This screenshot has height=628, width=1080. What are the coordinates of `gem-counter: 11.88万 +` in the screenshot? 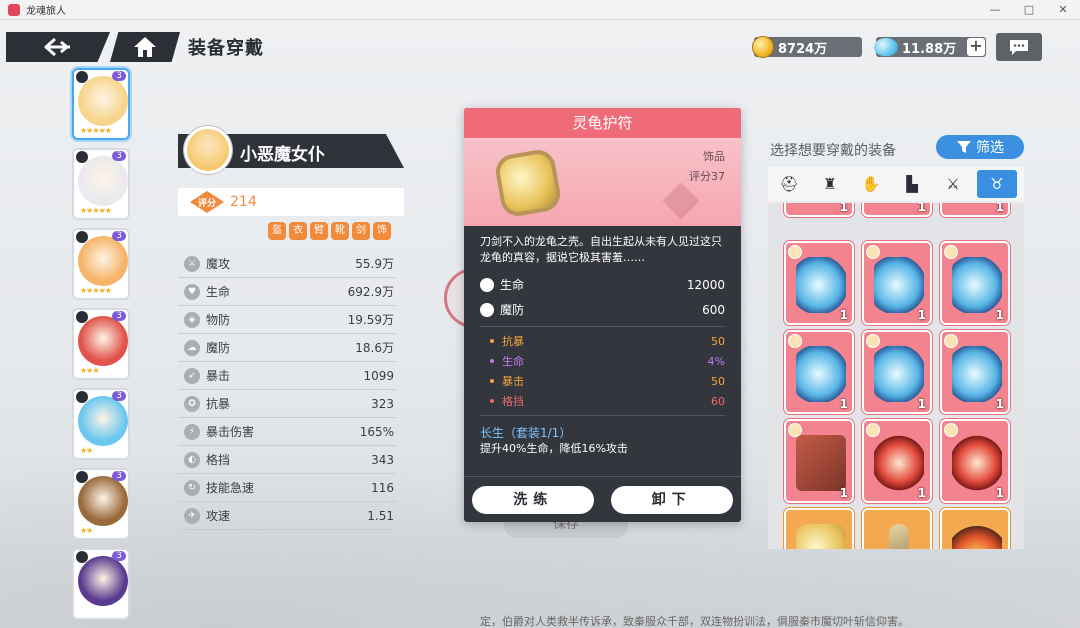 It's located at (930, 47).